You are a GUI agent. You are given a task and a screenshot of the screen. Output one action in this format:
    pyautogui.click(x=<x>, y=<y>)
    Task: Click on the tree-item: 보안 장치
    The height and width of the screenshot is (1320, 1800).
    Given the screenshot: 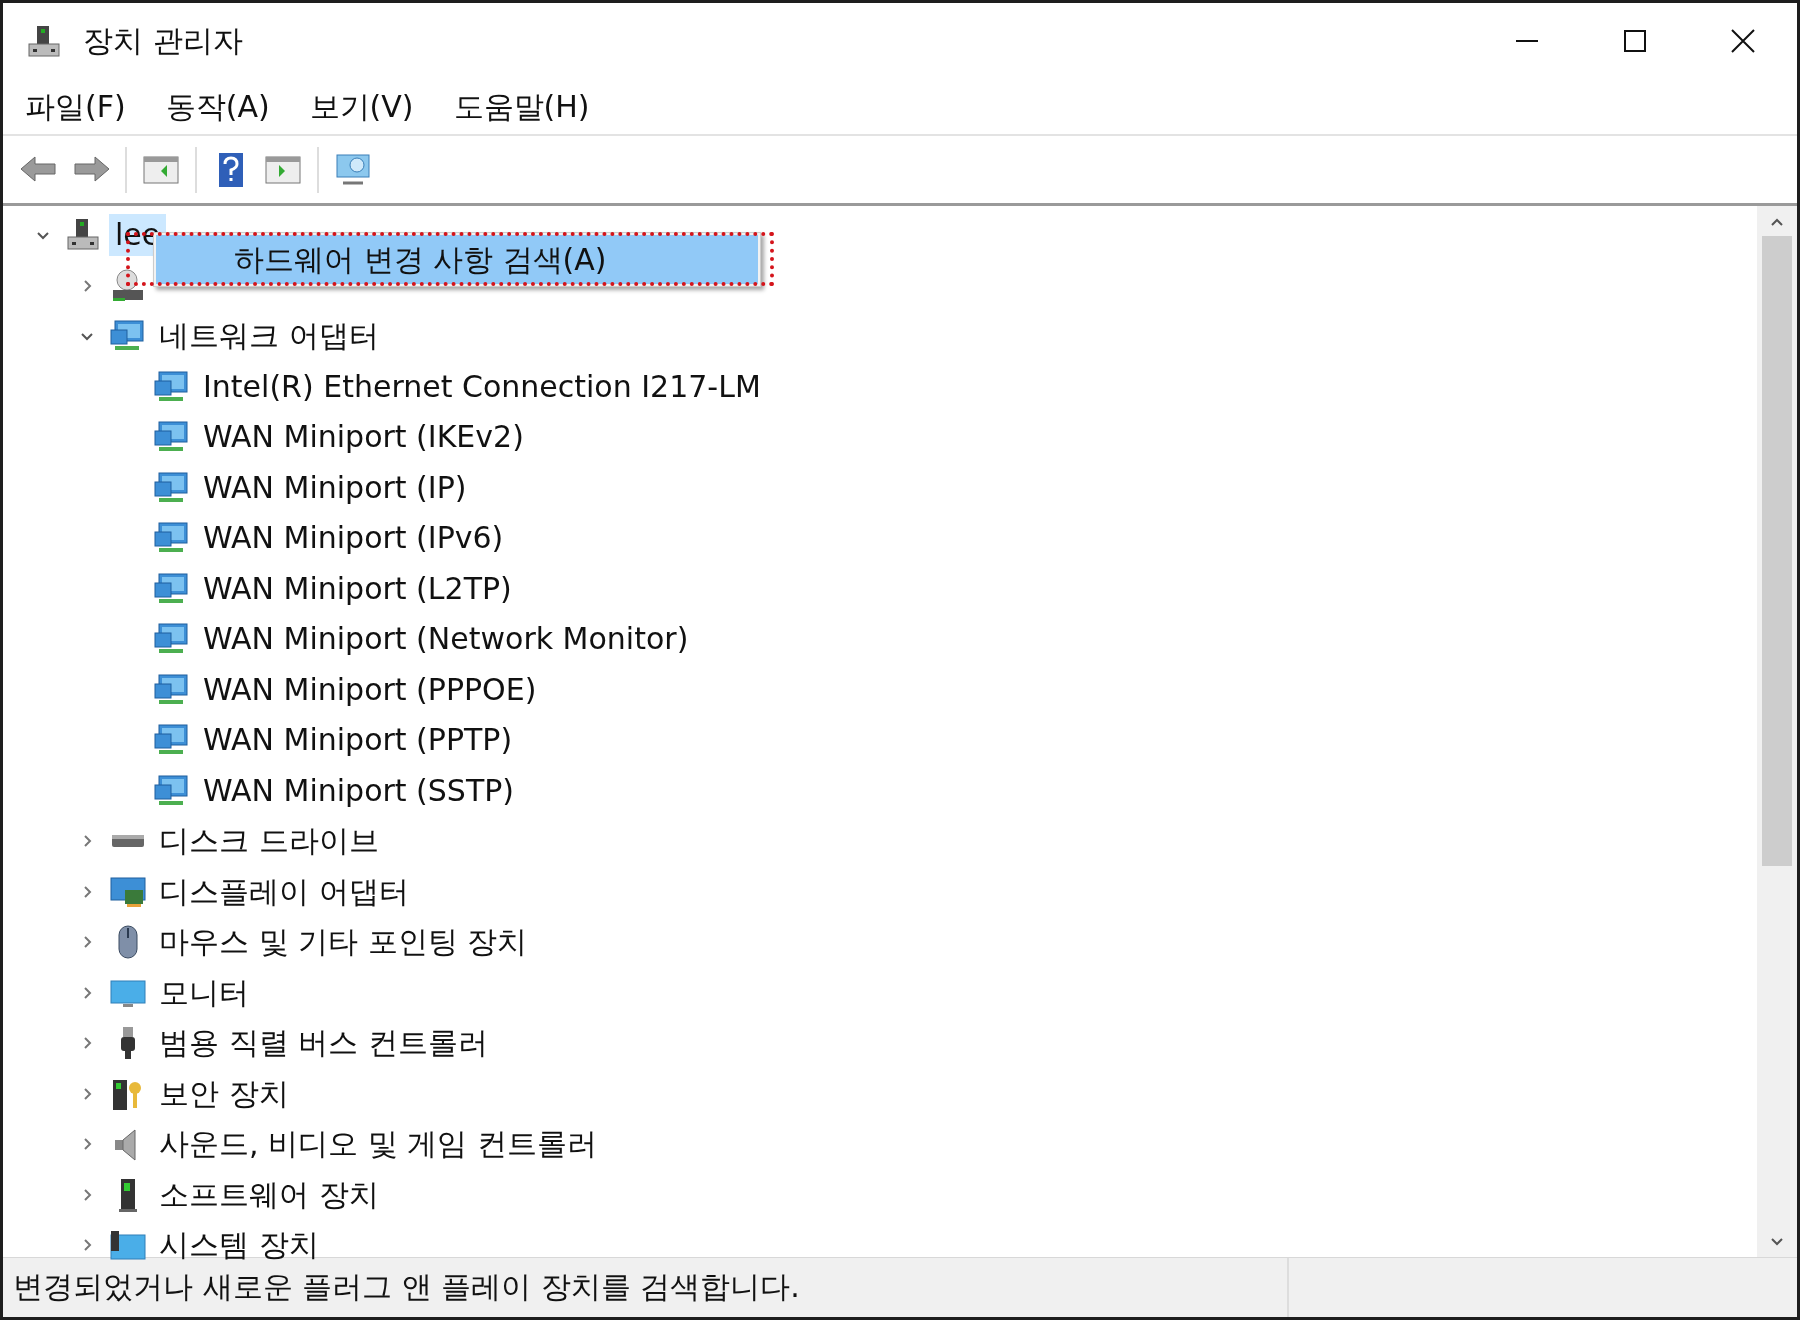 What is the action you would take?
    pyautogui.click(x=224, y=1093)
    